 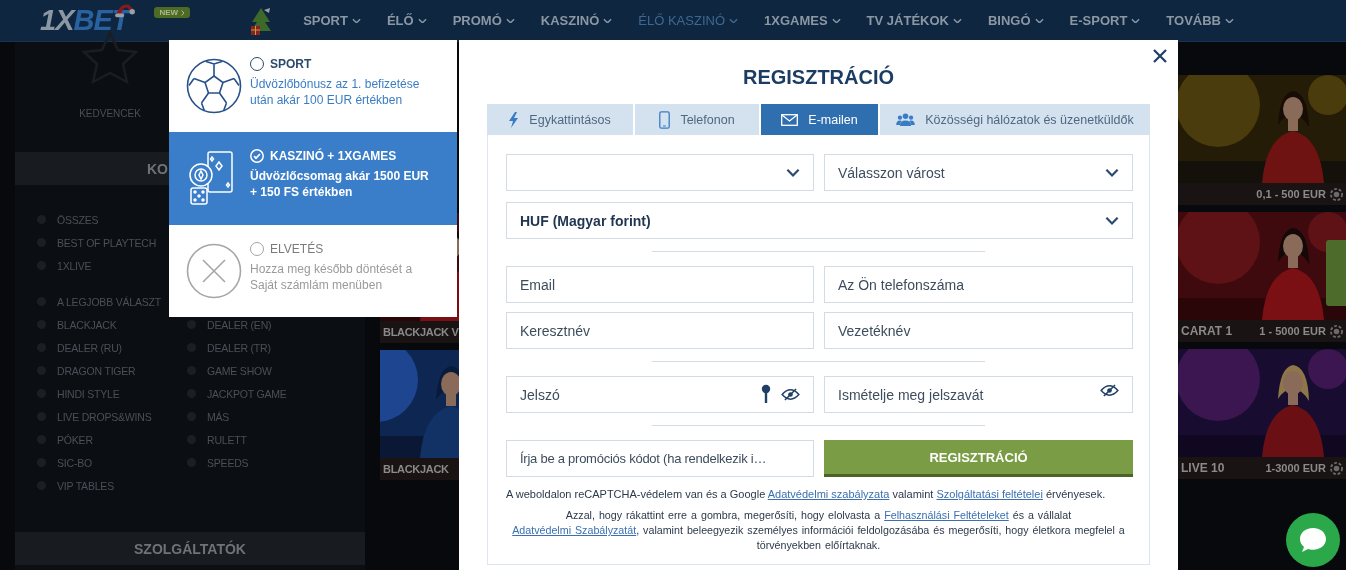 What do you see at coordinates (104, 416) in the screenshot?
I see `category-link: LIVE DROPS&WINS` at bounding box center [104, 416].